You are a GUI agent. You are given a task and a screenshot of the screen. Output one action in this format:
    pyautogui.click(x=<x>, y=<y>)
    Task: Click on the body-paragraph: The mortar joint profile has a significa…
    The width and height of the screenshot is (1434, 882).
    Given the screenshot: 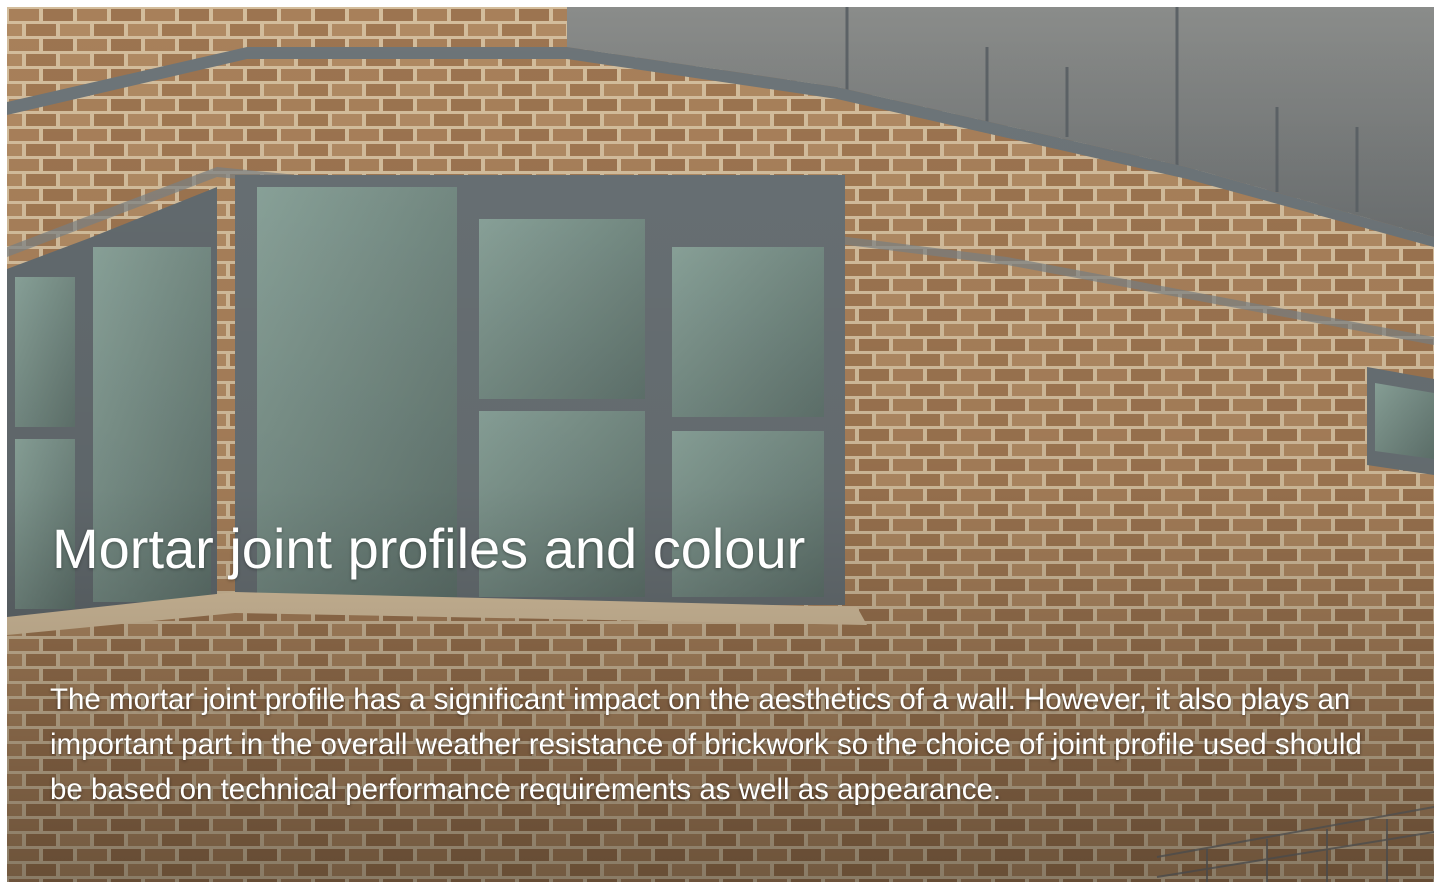 What is the action you would take?
    pyautogui.click(x=706, y=744)
    